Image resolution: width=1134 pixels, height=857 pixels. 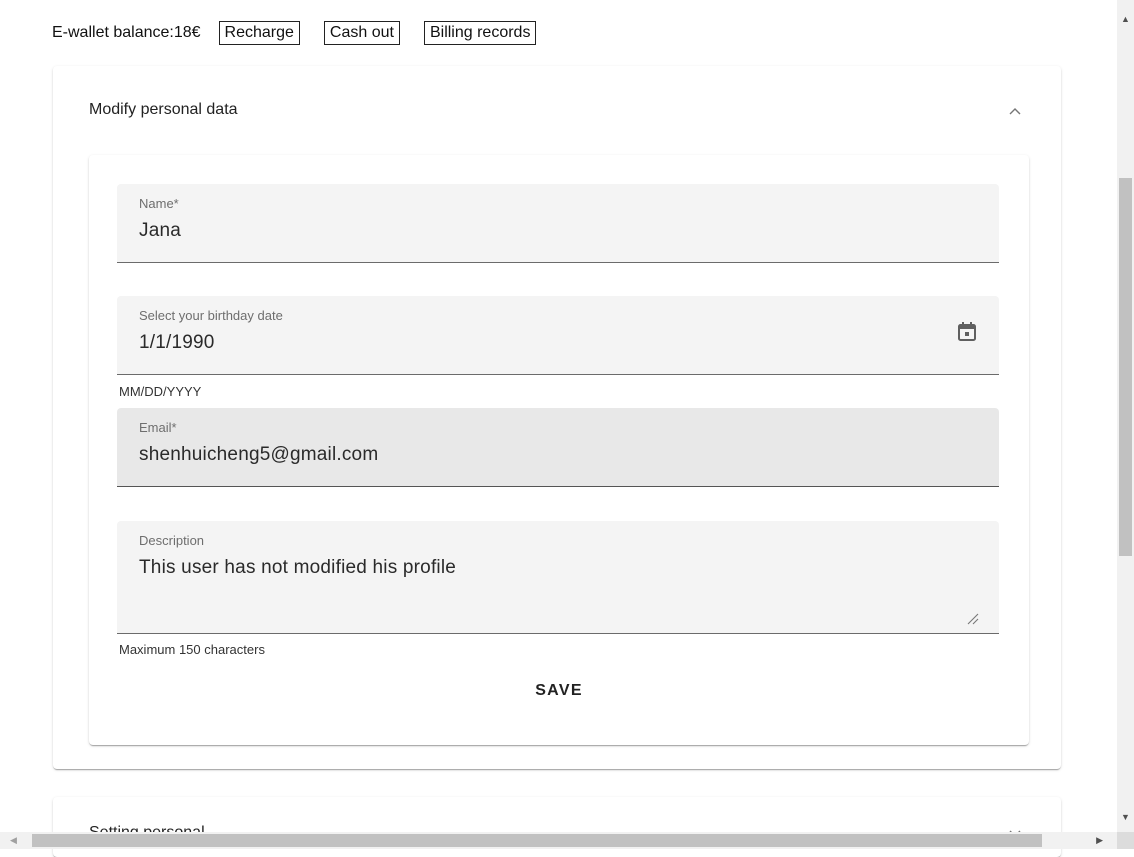 I want to click on vertical-scrollbar-thumb, so click(x=1125, y=367).